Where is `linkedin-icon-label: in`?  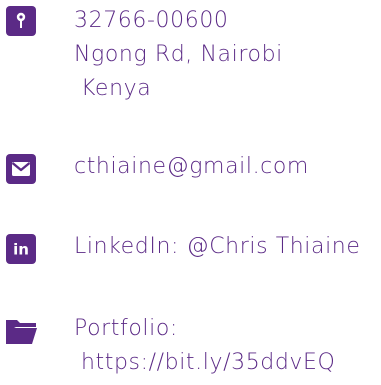 linkedin-icon-label: in is located at coordinates (21, 250).